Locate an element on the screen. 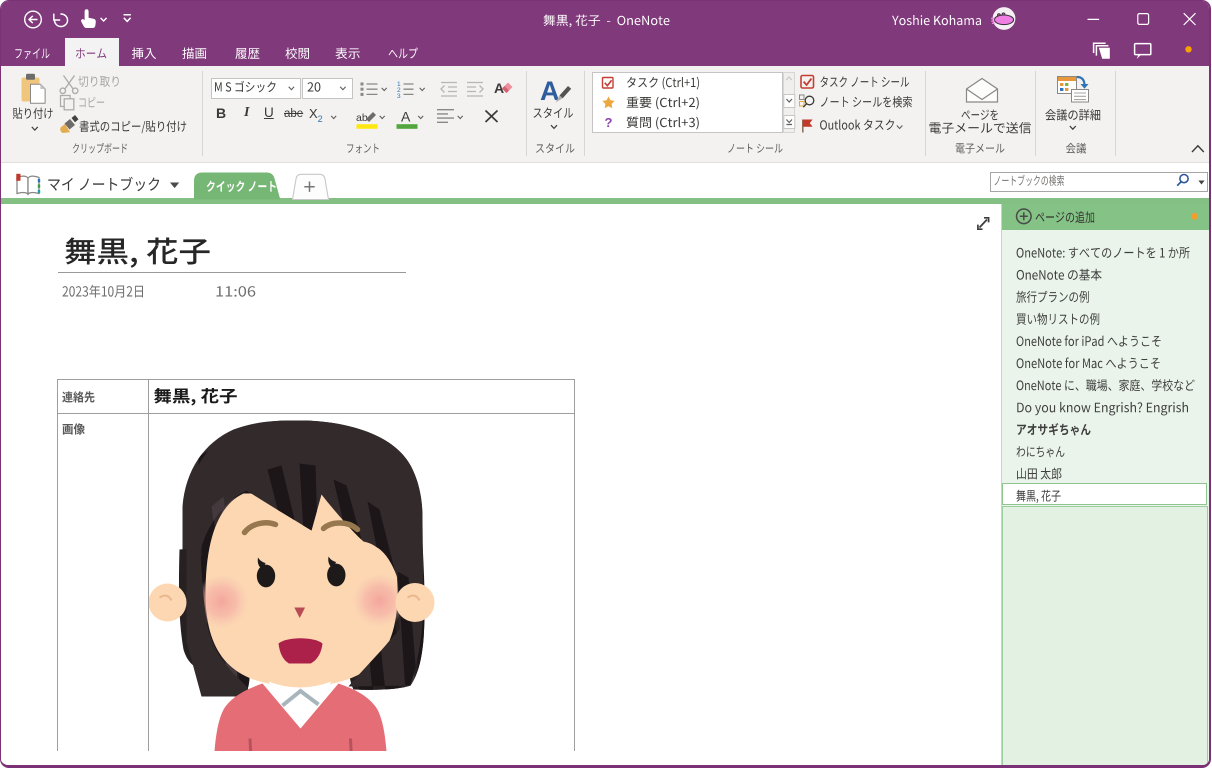 This screenshot has height=768, width=1212. svg-text: ab is located at coordinates (362, 118).